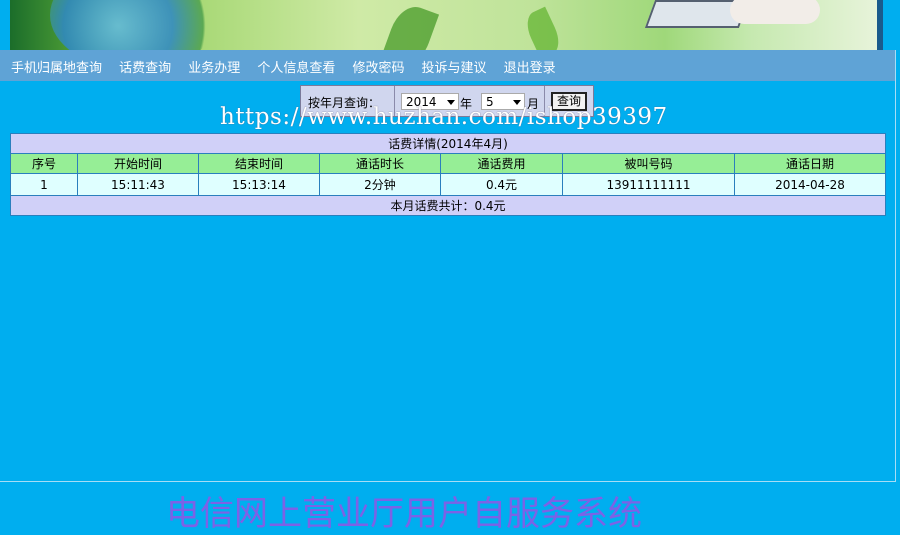  I want to click on header-banner, so click(446, 25).